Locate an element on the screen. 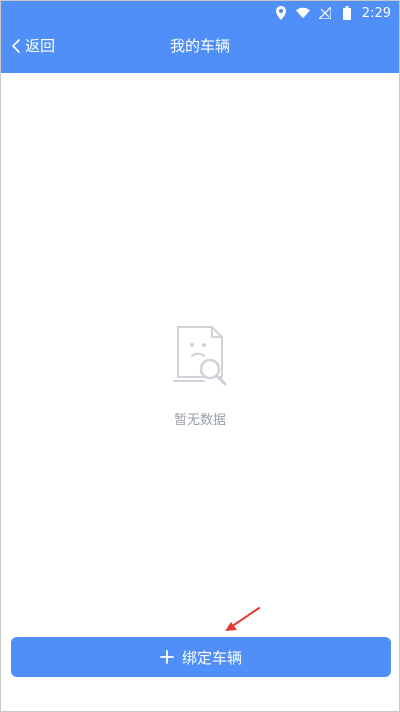 The image size is (400, 712). location-icon is located at coordinates (281, 13).